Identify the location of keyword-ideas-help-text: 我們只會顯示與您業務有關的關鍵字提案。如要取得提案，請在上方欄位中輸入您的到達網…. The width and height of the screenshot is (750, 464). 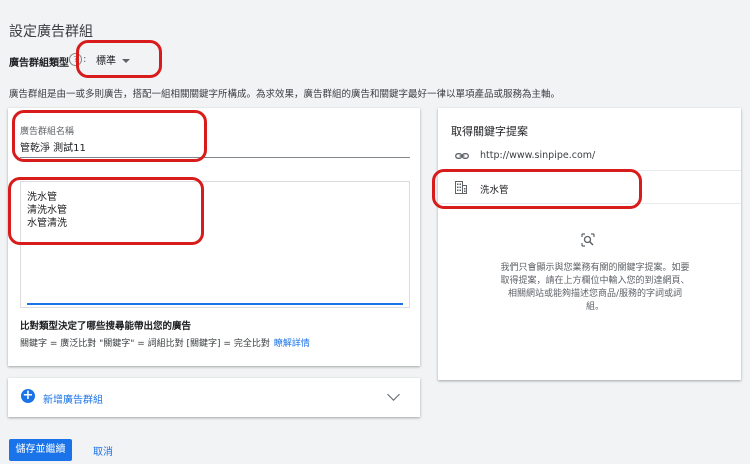
(595, 287).